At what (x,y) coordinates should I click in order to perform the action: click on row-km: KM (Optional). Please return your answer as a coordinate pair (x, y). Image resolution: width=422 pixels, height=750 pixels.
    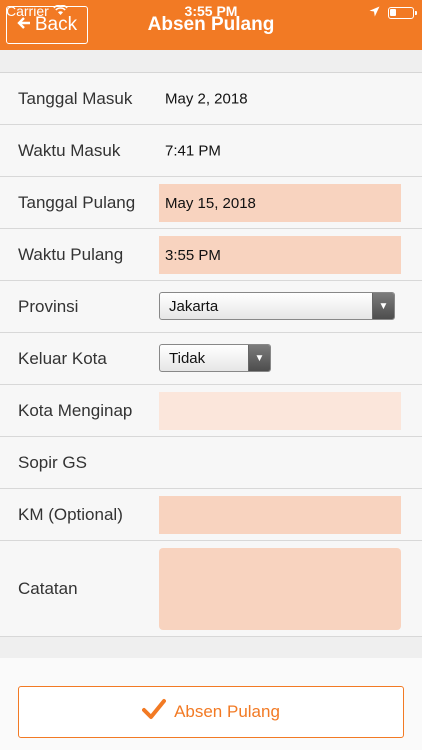
    Looking at the image, I should click on (211, 515).